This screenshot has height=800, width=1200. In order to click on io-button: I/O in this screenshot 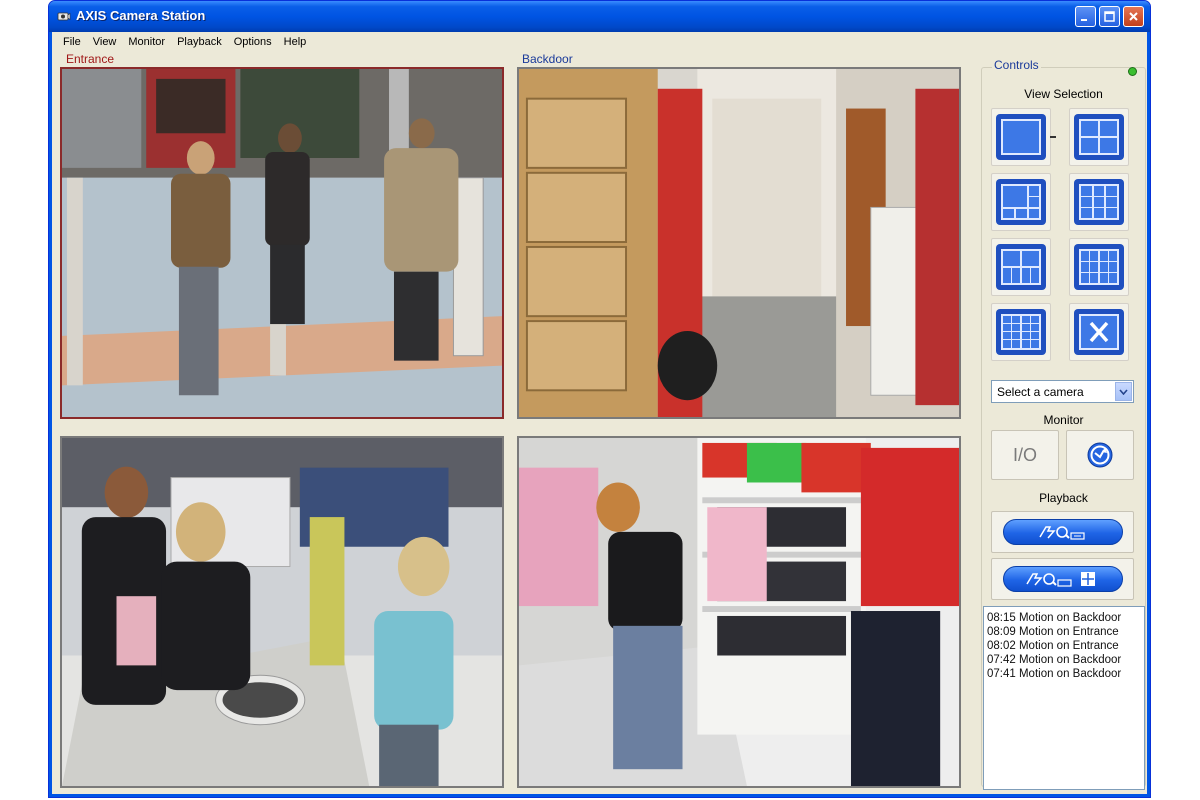, I will do `click(1025, 455)`.